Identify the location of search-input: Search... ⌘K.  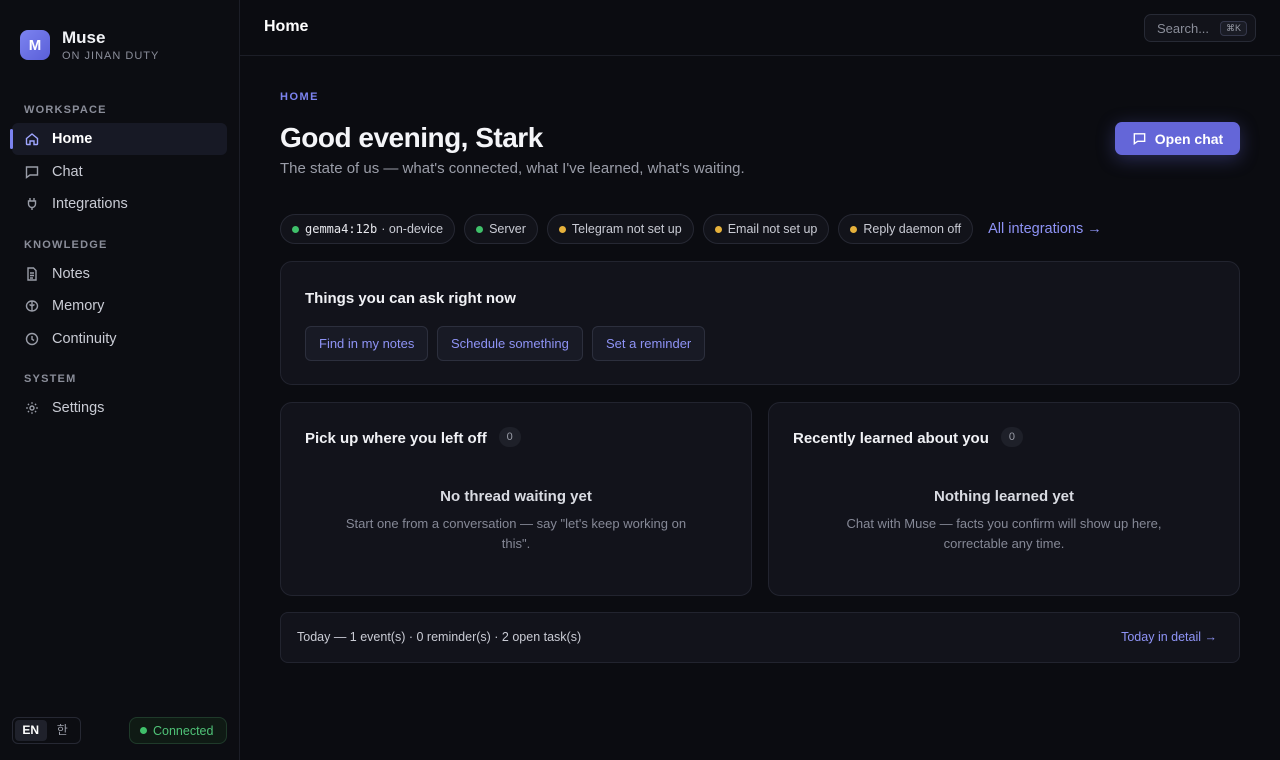
(1200, 28).